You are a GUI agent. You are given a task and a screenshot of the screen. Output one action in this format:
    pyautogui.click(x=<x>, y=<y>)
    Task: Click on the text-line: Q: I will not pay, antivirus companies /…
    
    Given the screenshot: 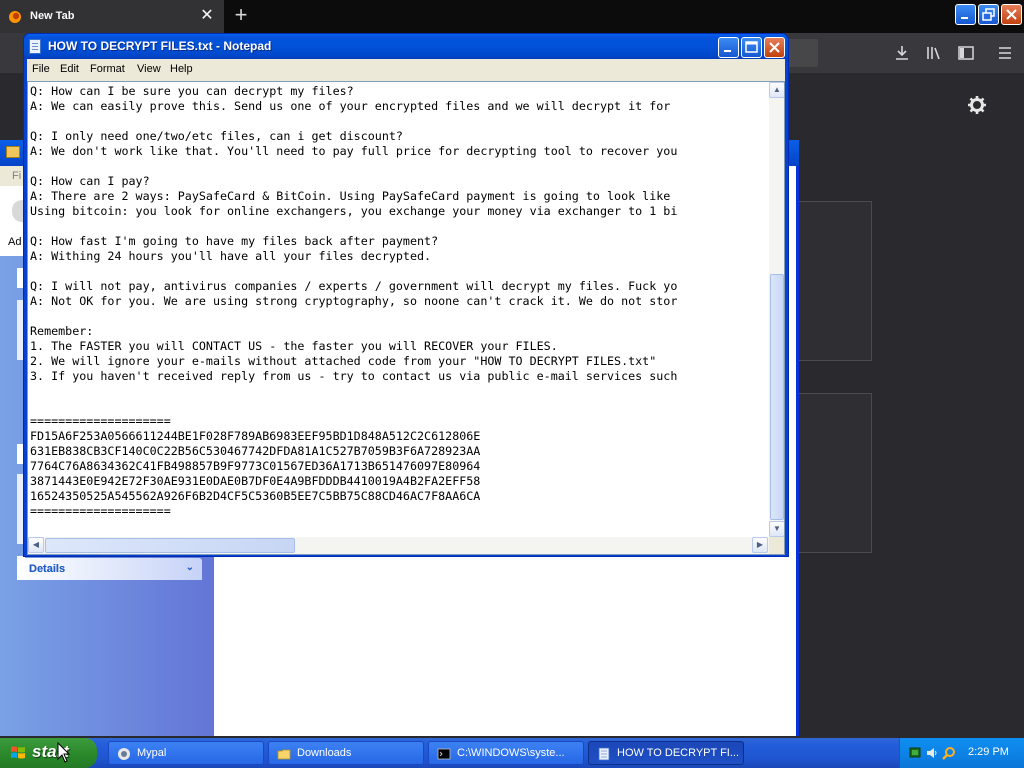 What is the action you would take?
    pyautogui.click(x=354, y=286)
    